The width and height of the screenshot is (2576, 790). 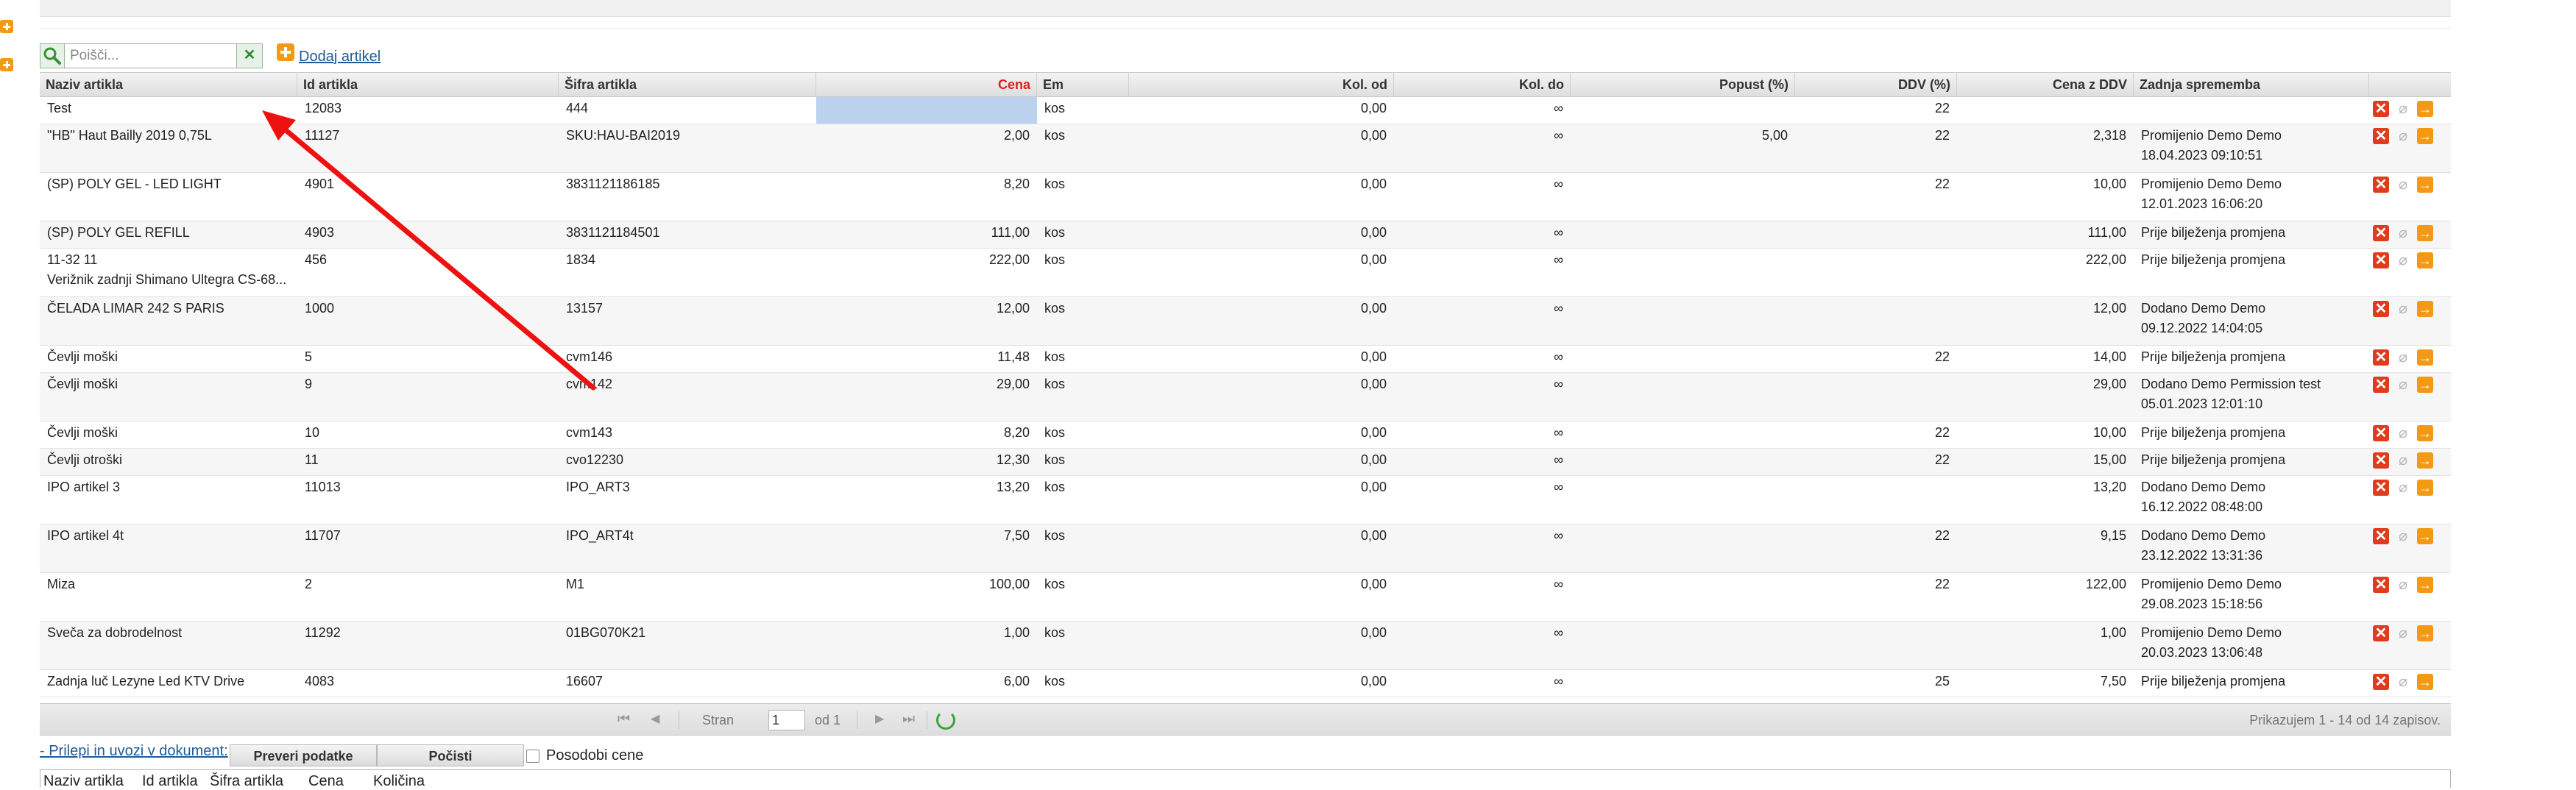 What do you see at coordinates (687, 84) in the screenshot?
I see `column-header-code: Šifra artikla` at bounding box center [687, 84].